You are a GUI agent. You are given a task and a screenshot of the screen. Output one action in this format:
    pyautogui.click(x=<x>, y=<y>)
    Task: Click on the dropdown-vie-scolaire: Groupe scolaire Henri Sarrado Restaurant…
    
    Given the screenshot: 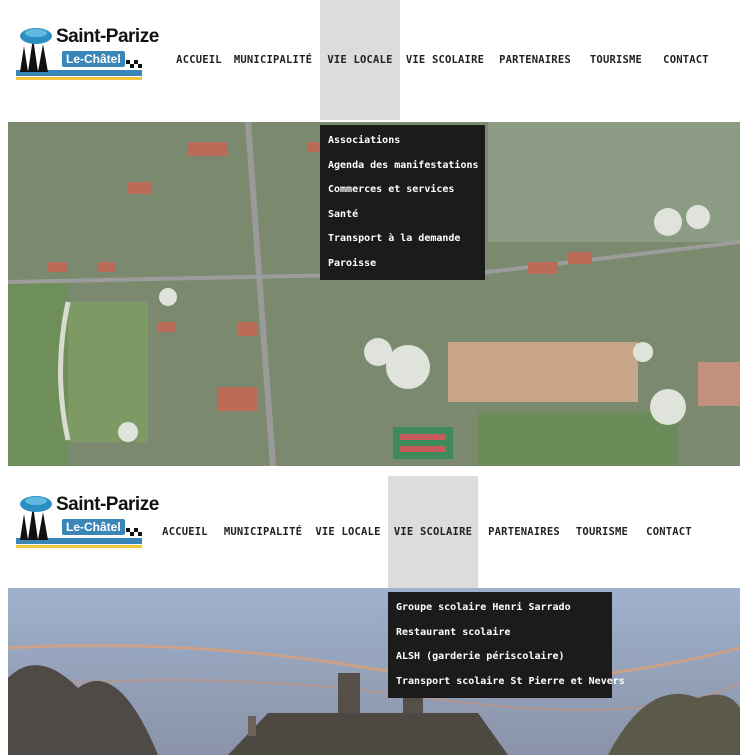 What is the action you would take?
    pyautogui.click(x=506, y=645)
    